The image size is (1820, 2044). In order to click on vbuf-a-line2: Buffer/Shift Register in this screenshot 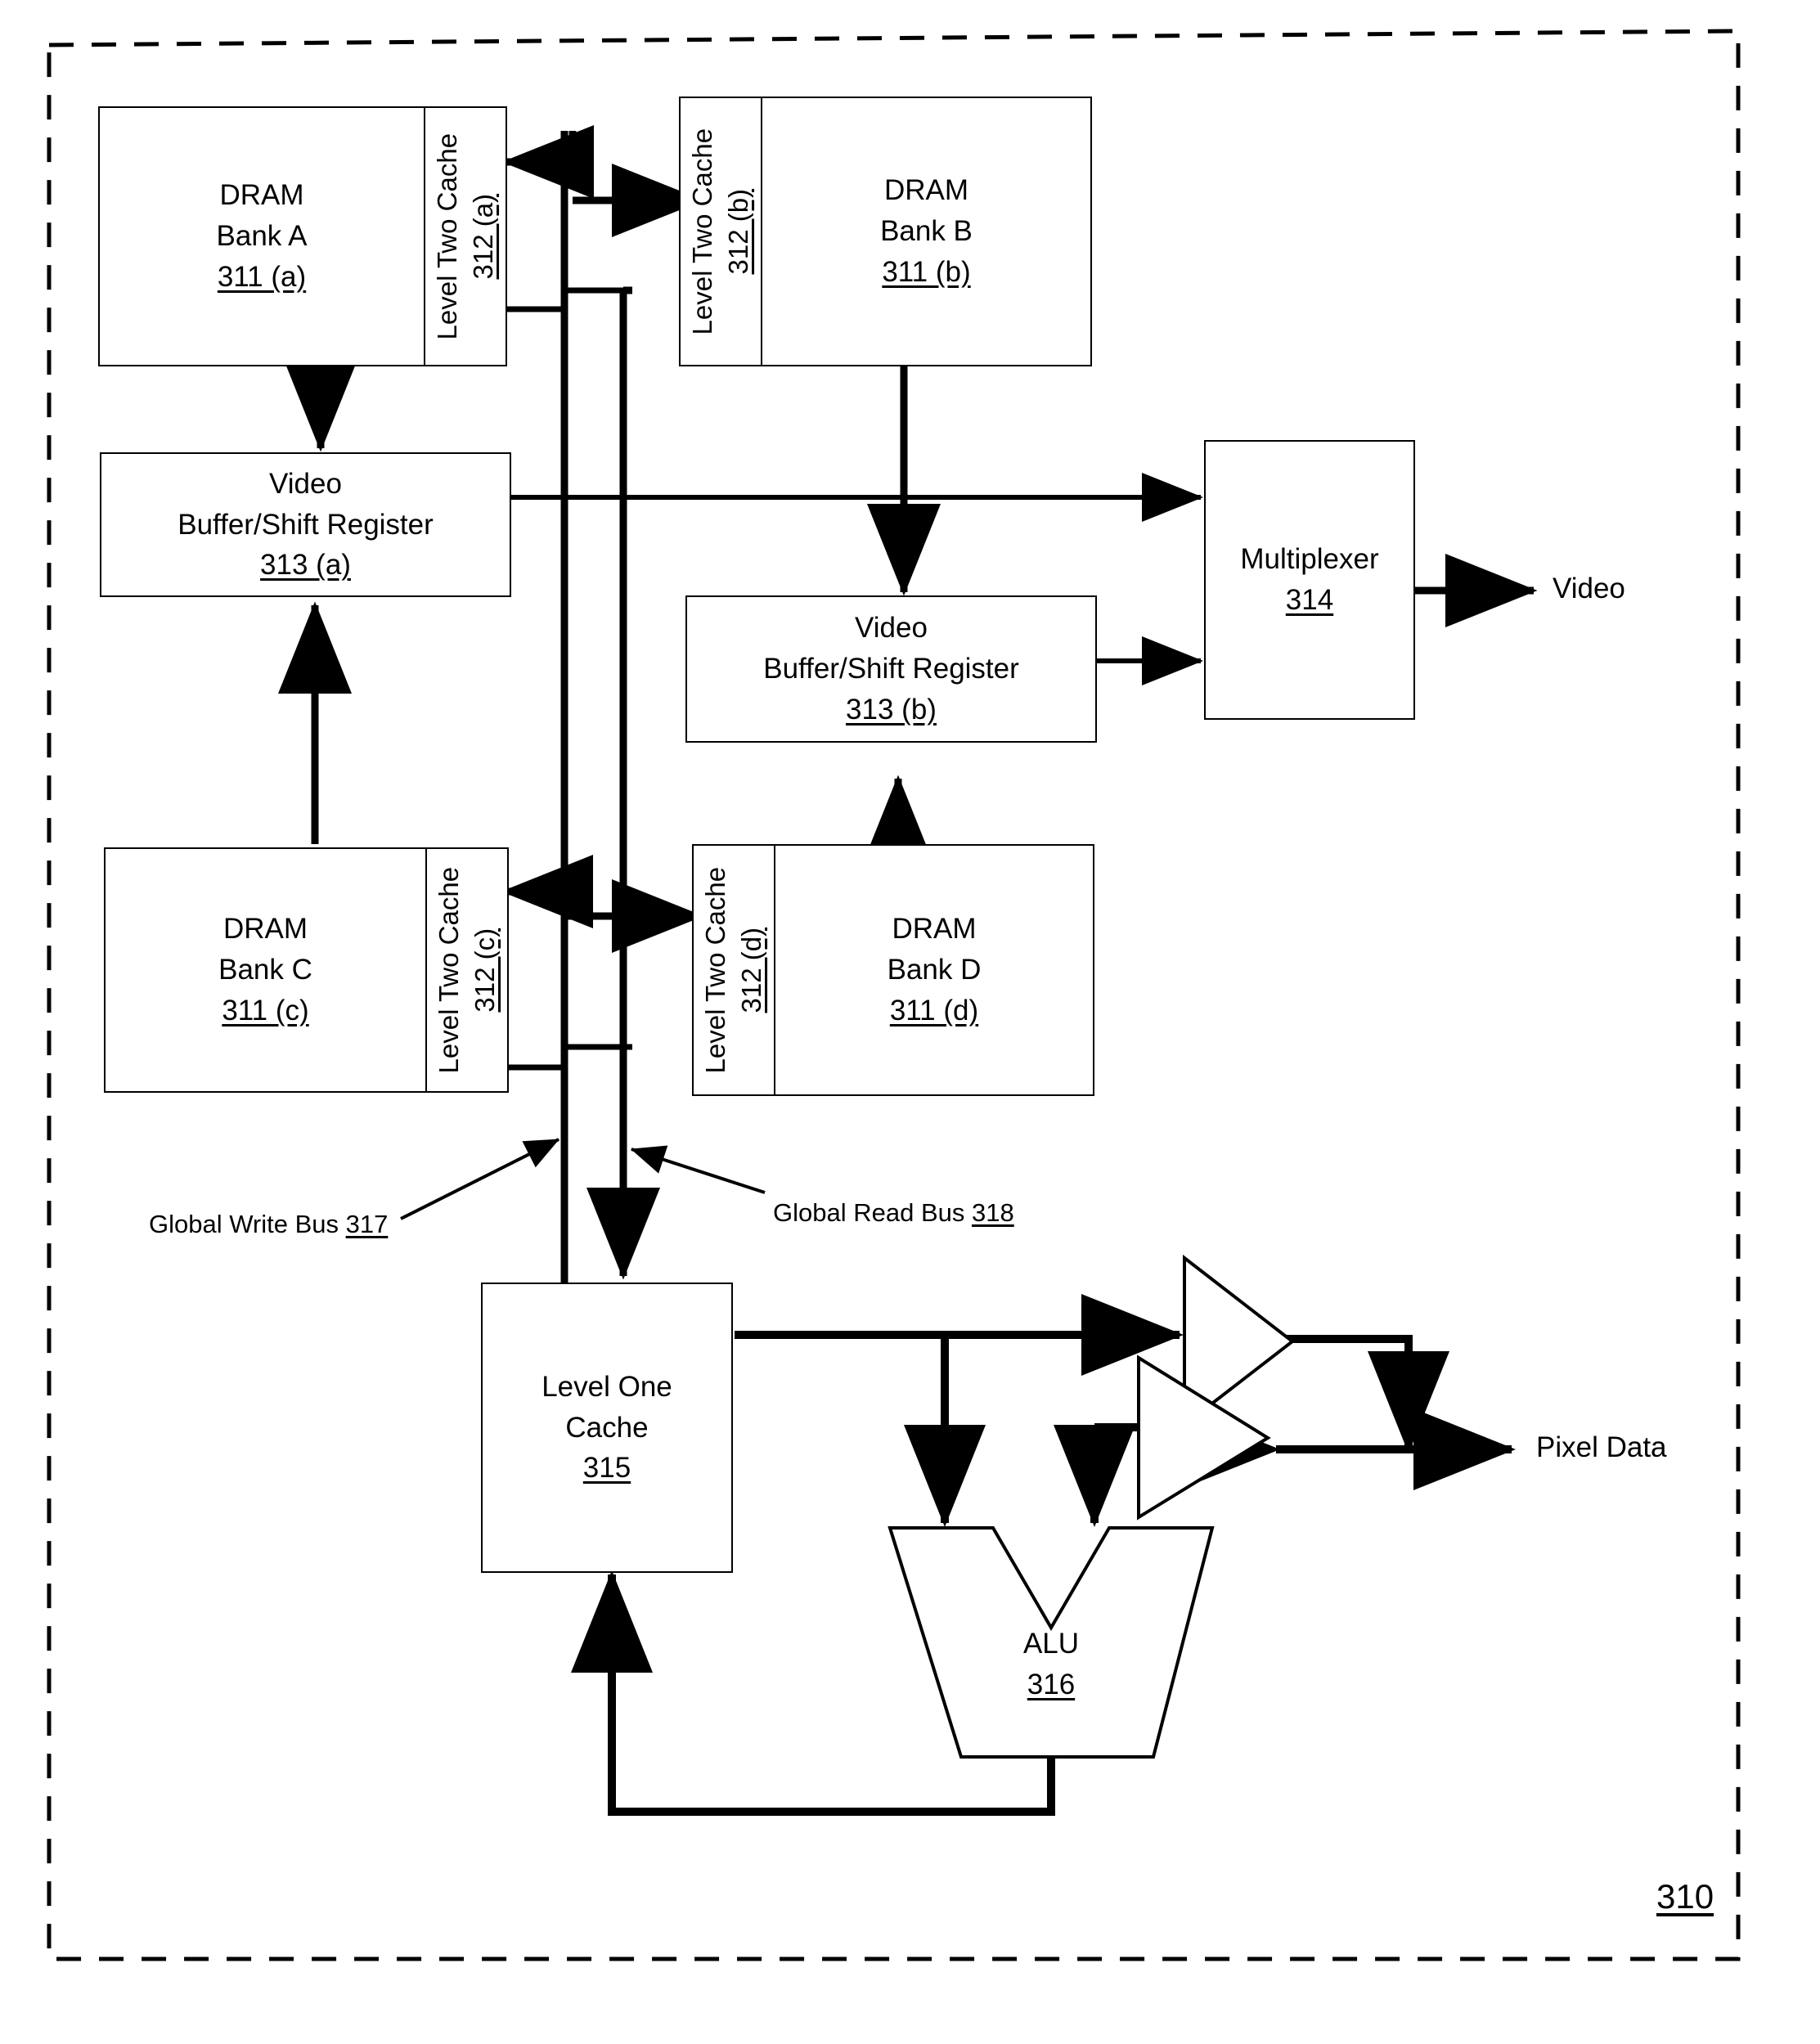, I will do `click(306, 524)`.